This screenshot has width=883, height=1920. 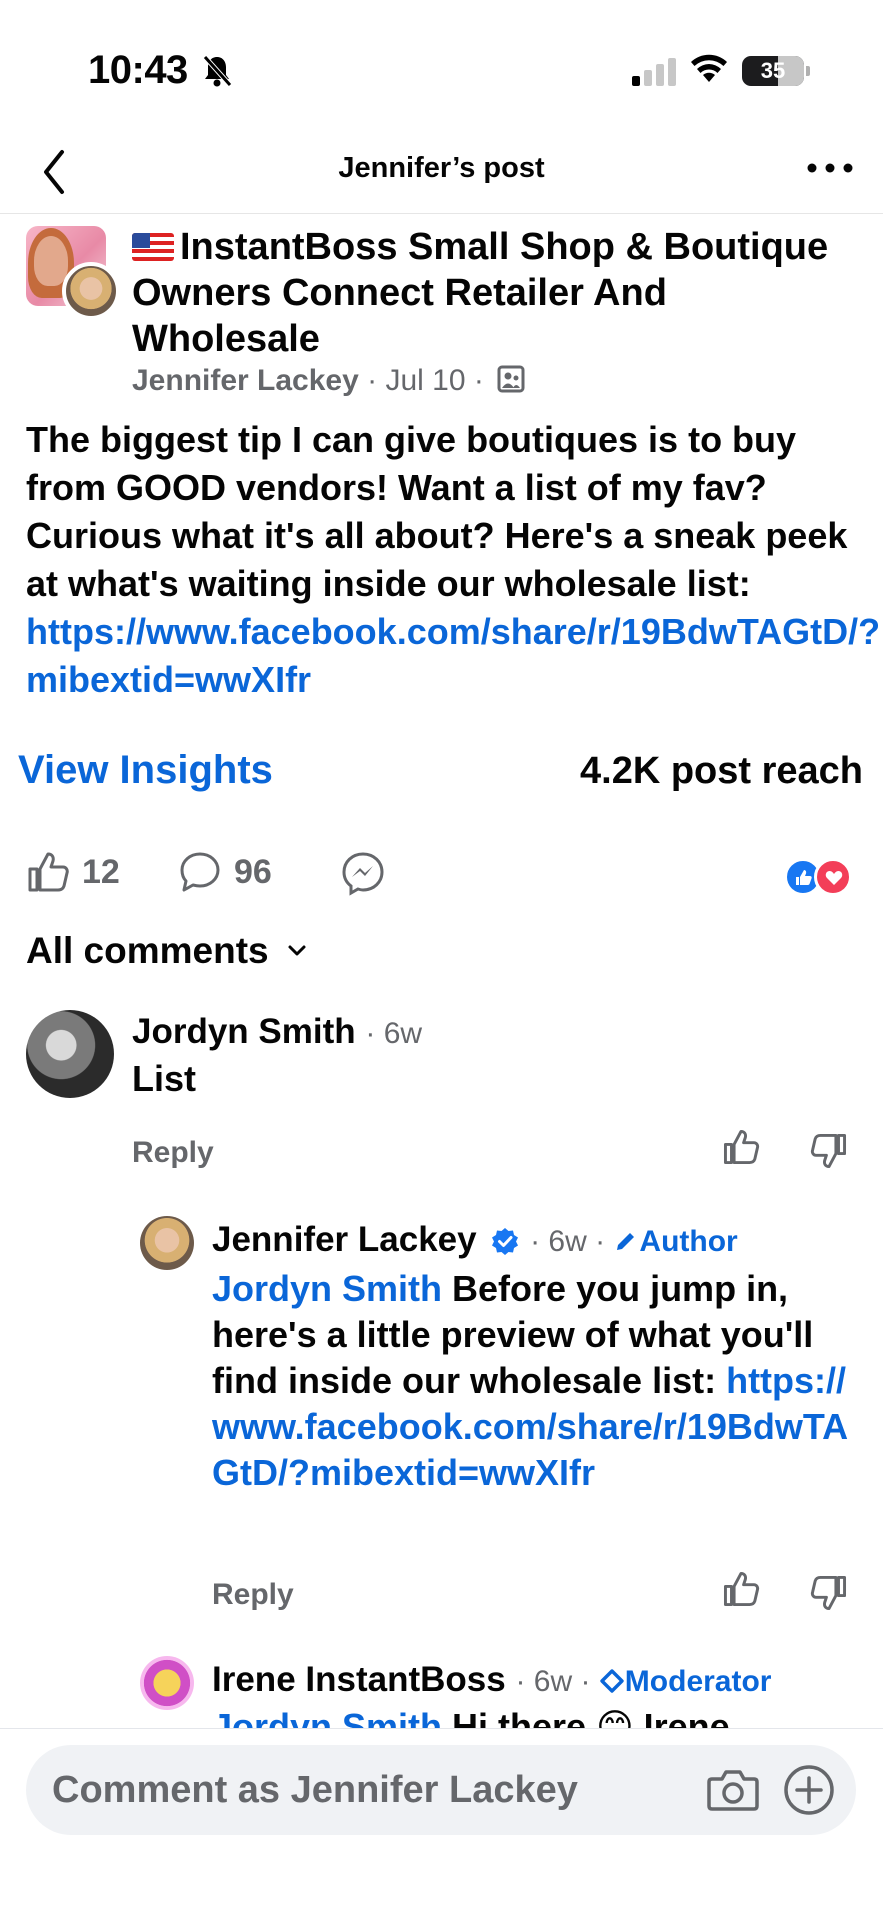 I want to click on like-button: 12, so click(x=73, y=872).